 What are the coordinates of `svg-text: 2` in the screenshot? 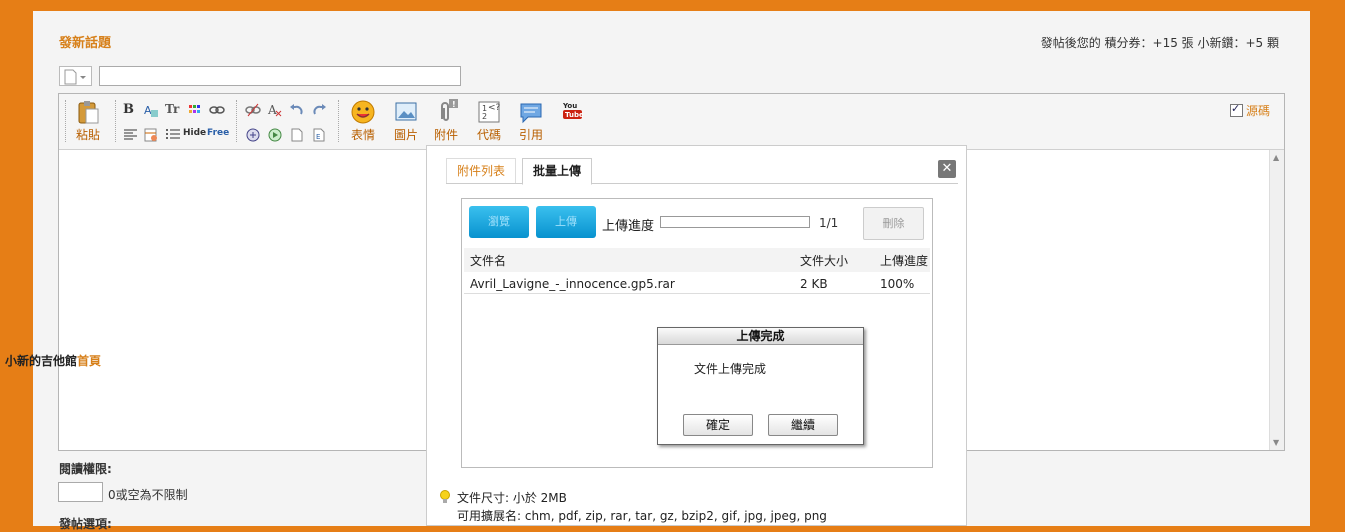 It's located at (484, 116).